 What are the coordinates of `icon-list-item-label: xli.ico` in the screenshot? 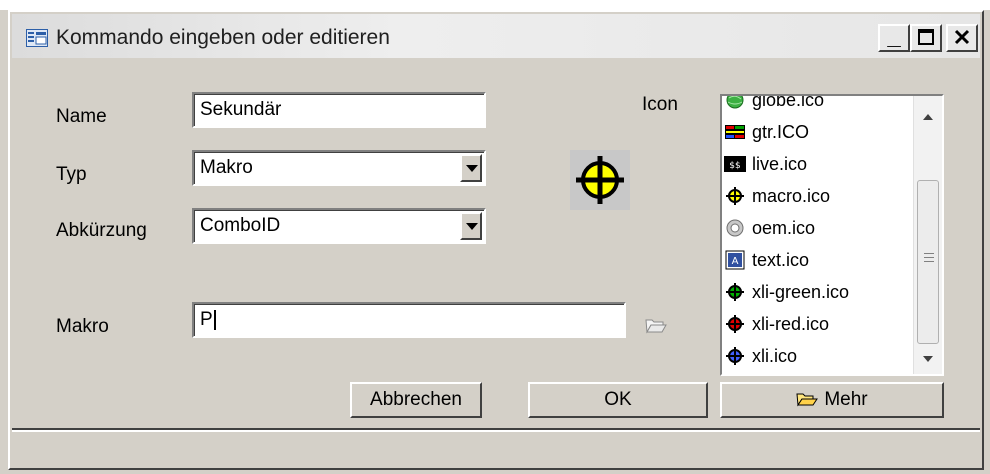 It's located at (775, 355).